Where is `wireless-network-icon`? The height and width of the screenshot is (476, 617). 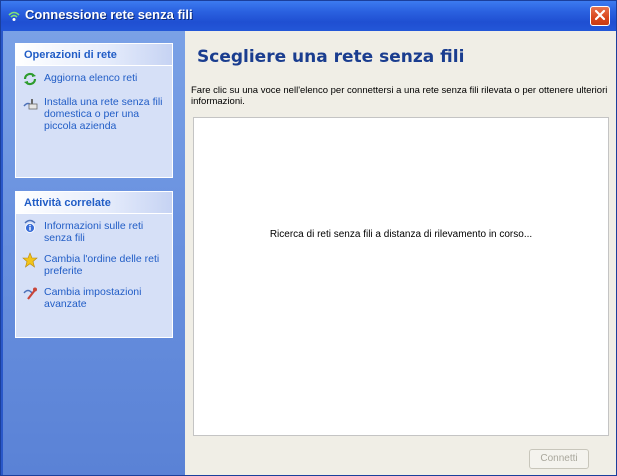
wireless-network-icon is located at coordinates (14, 16).